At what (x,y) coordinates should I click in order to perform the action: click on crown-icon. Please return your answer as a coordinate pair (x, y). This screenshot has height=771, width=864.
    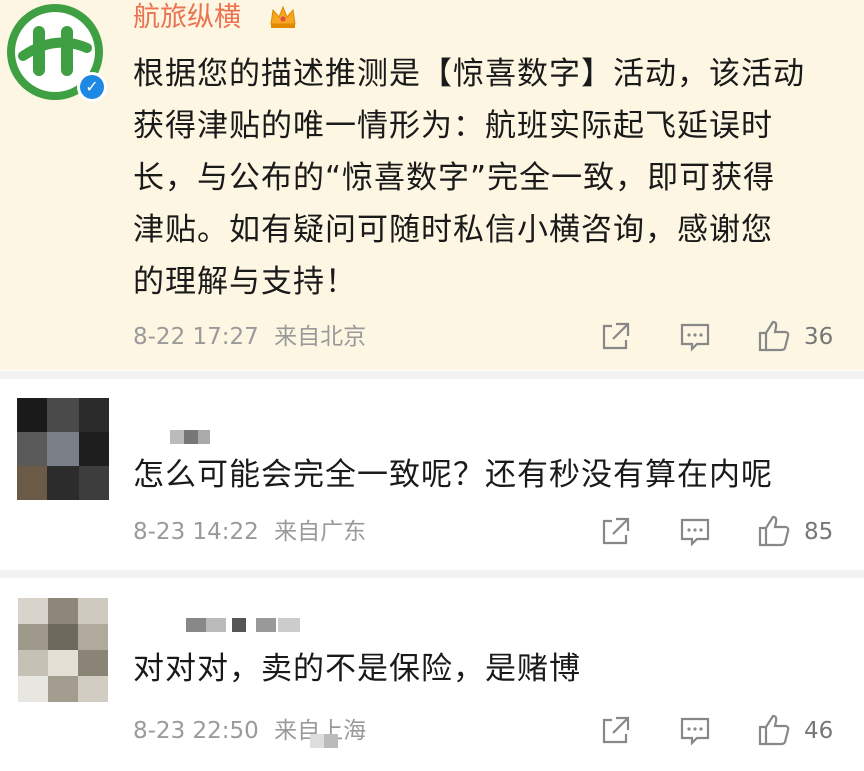
    Looking at the image, I should click on (283, 16).